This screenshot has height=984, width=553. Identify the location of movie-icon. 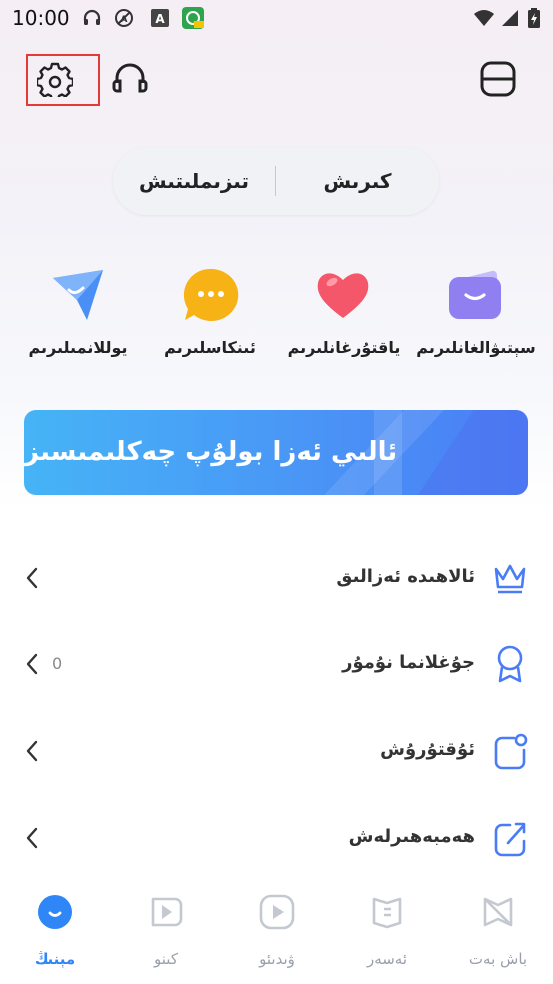
(167, 912).